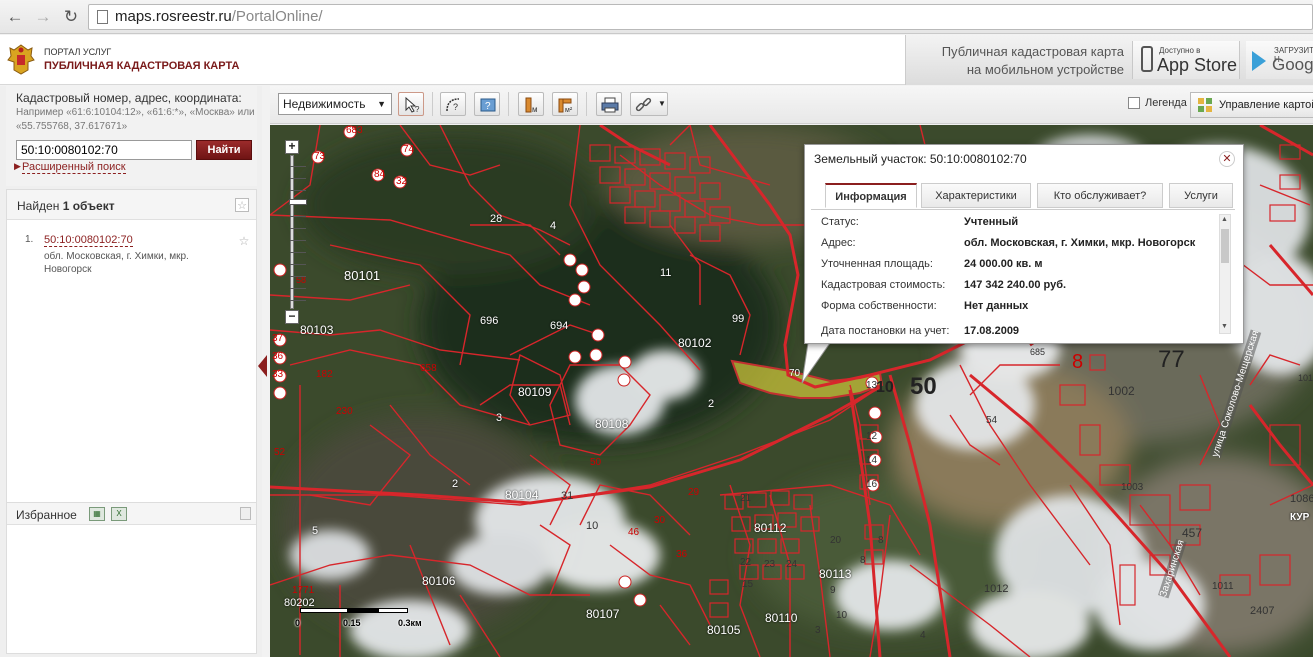 Image resolution: width=1313 pixels, height=657 pixels. I want to click on favorites-header: Избранное ▦ X, so click(131, 514).